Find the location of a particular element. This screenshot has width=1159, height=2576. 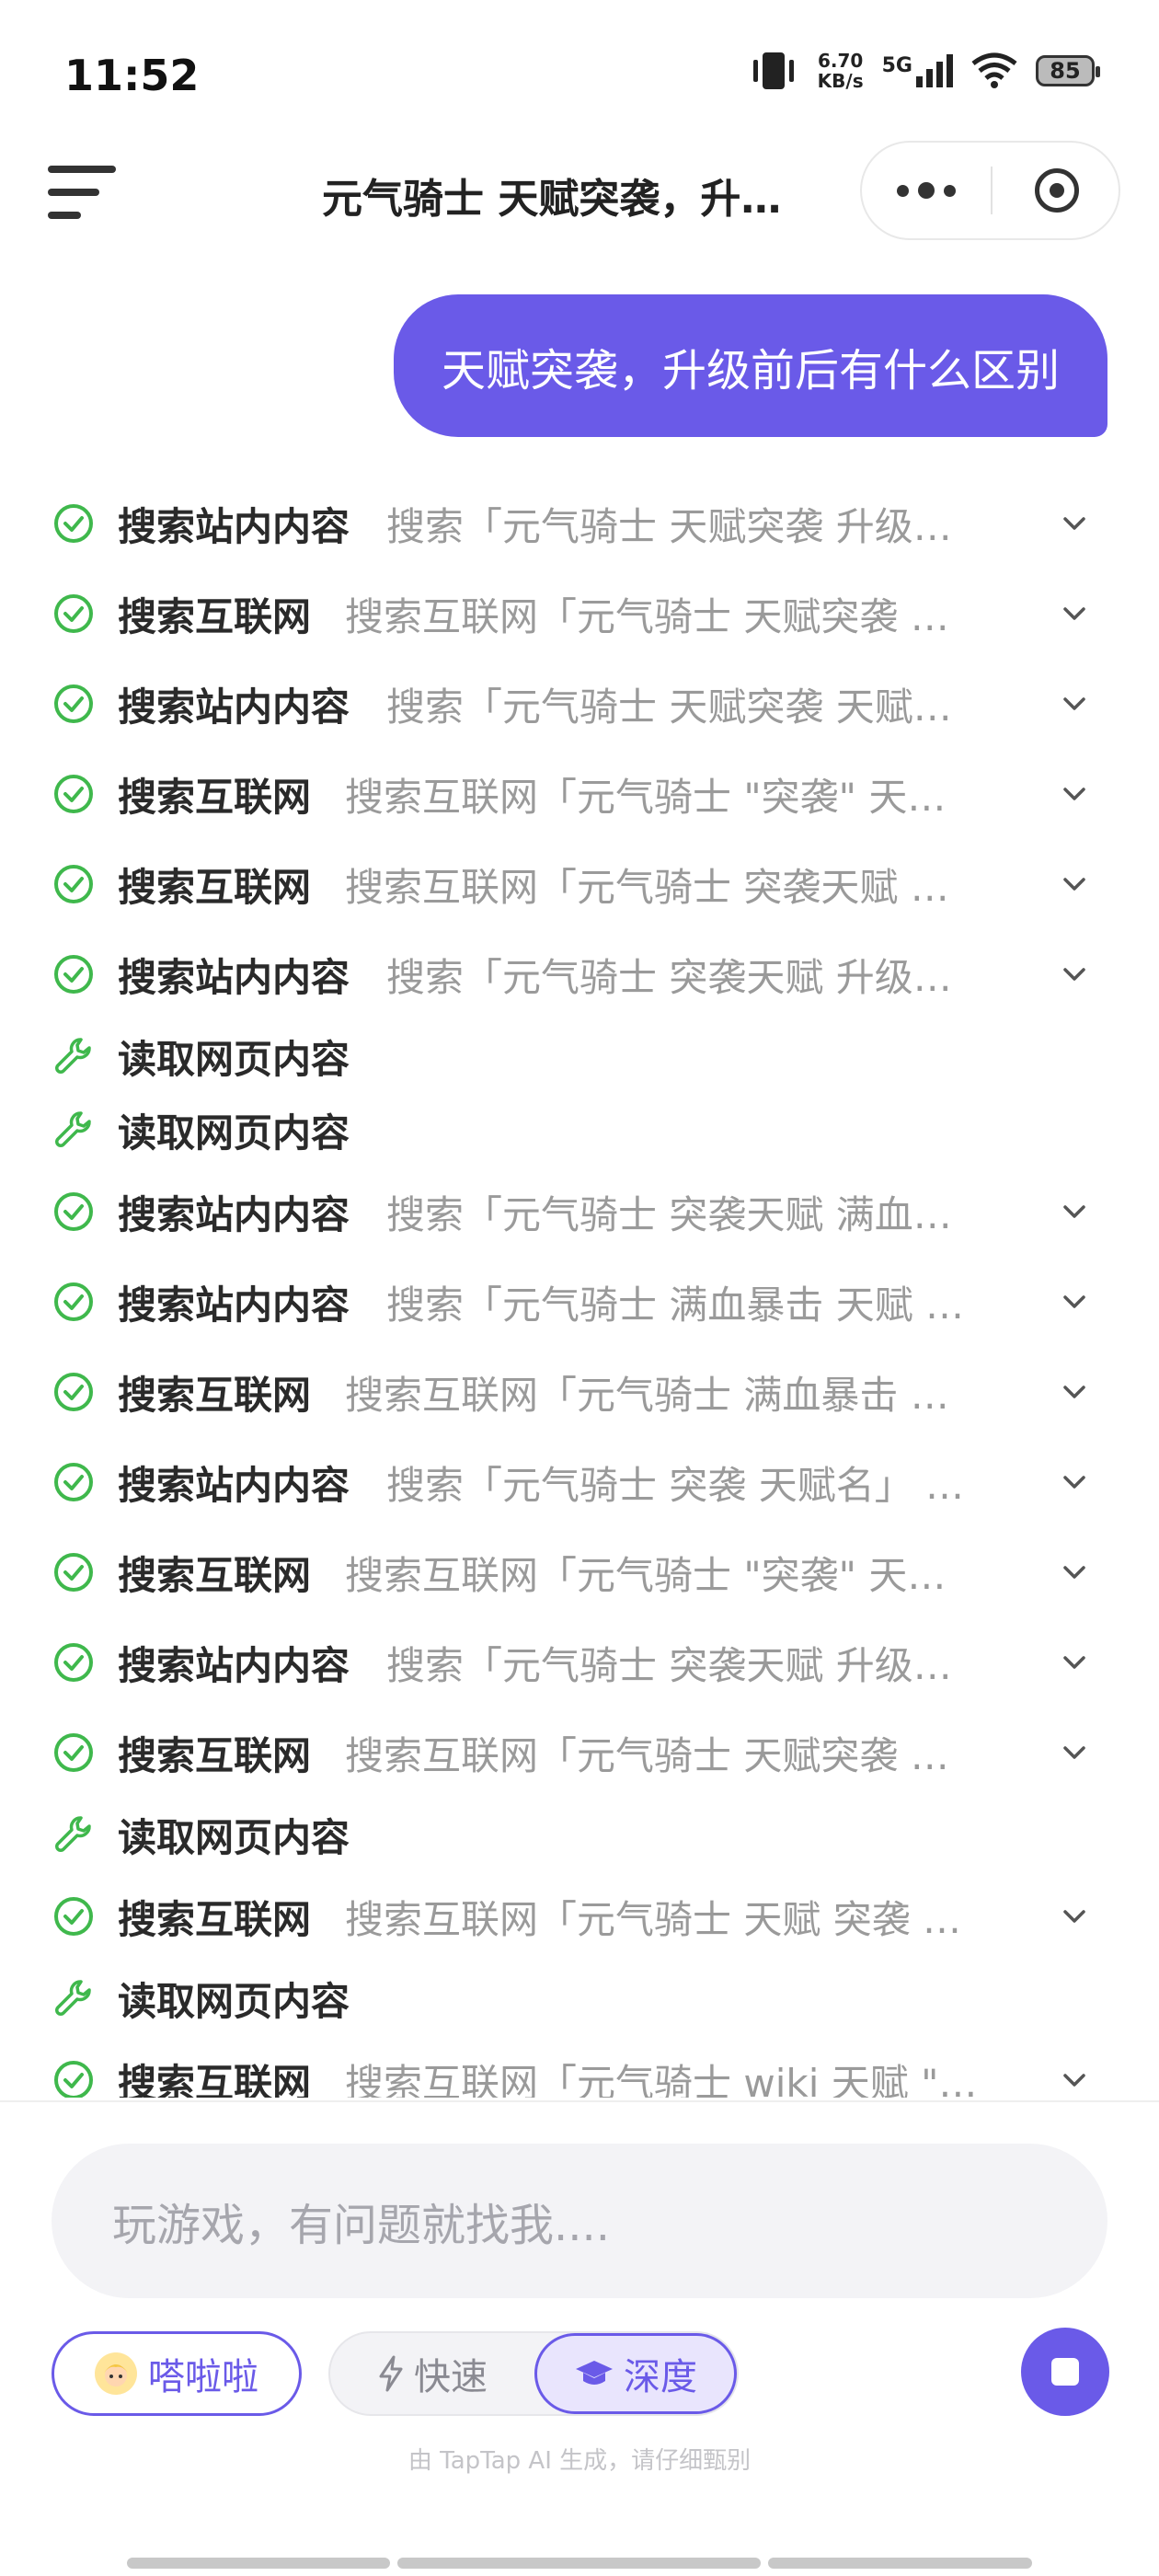

mode-deep-label: 深度 is located at coordinates (660, 2377).